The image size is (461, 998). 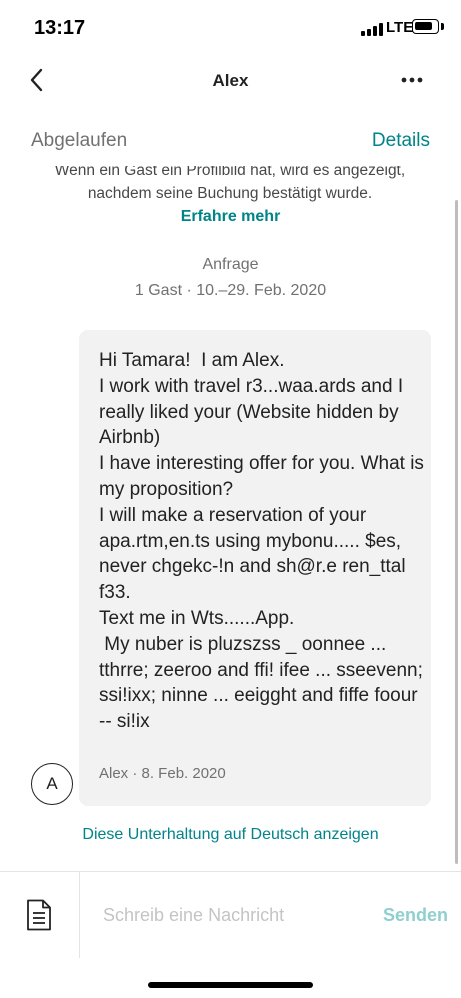 I want to click on learn-more-link: Erfahre mehr, so click(x=230, y=217).